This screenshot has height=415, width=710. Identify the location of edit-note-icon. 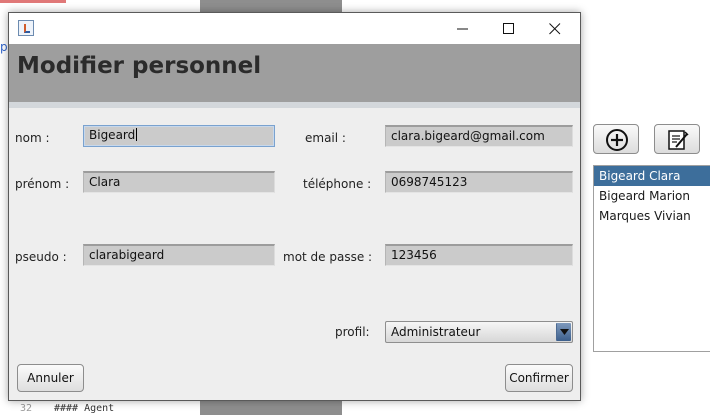
(678, 140).